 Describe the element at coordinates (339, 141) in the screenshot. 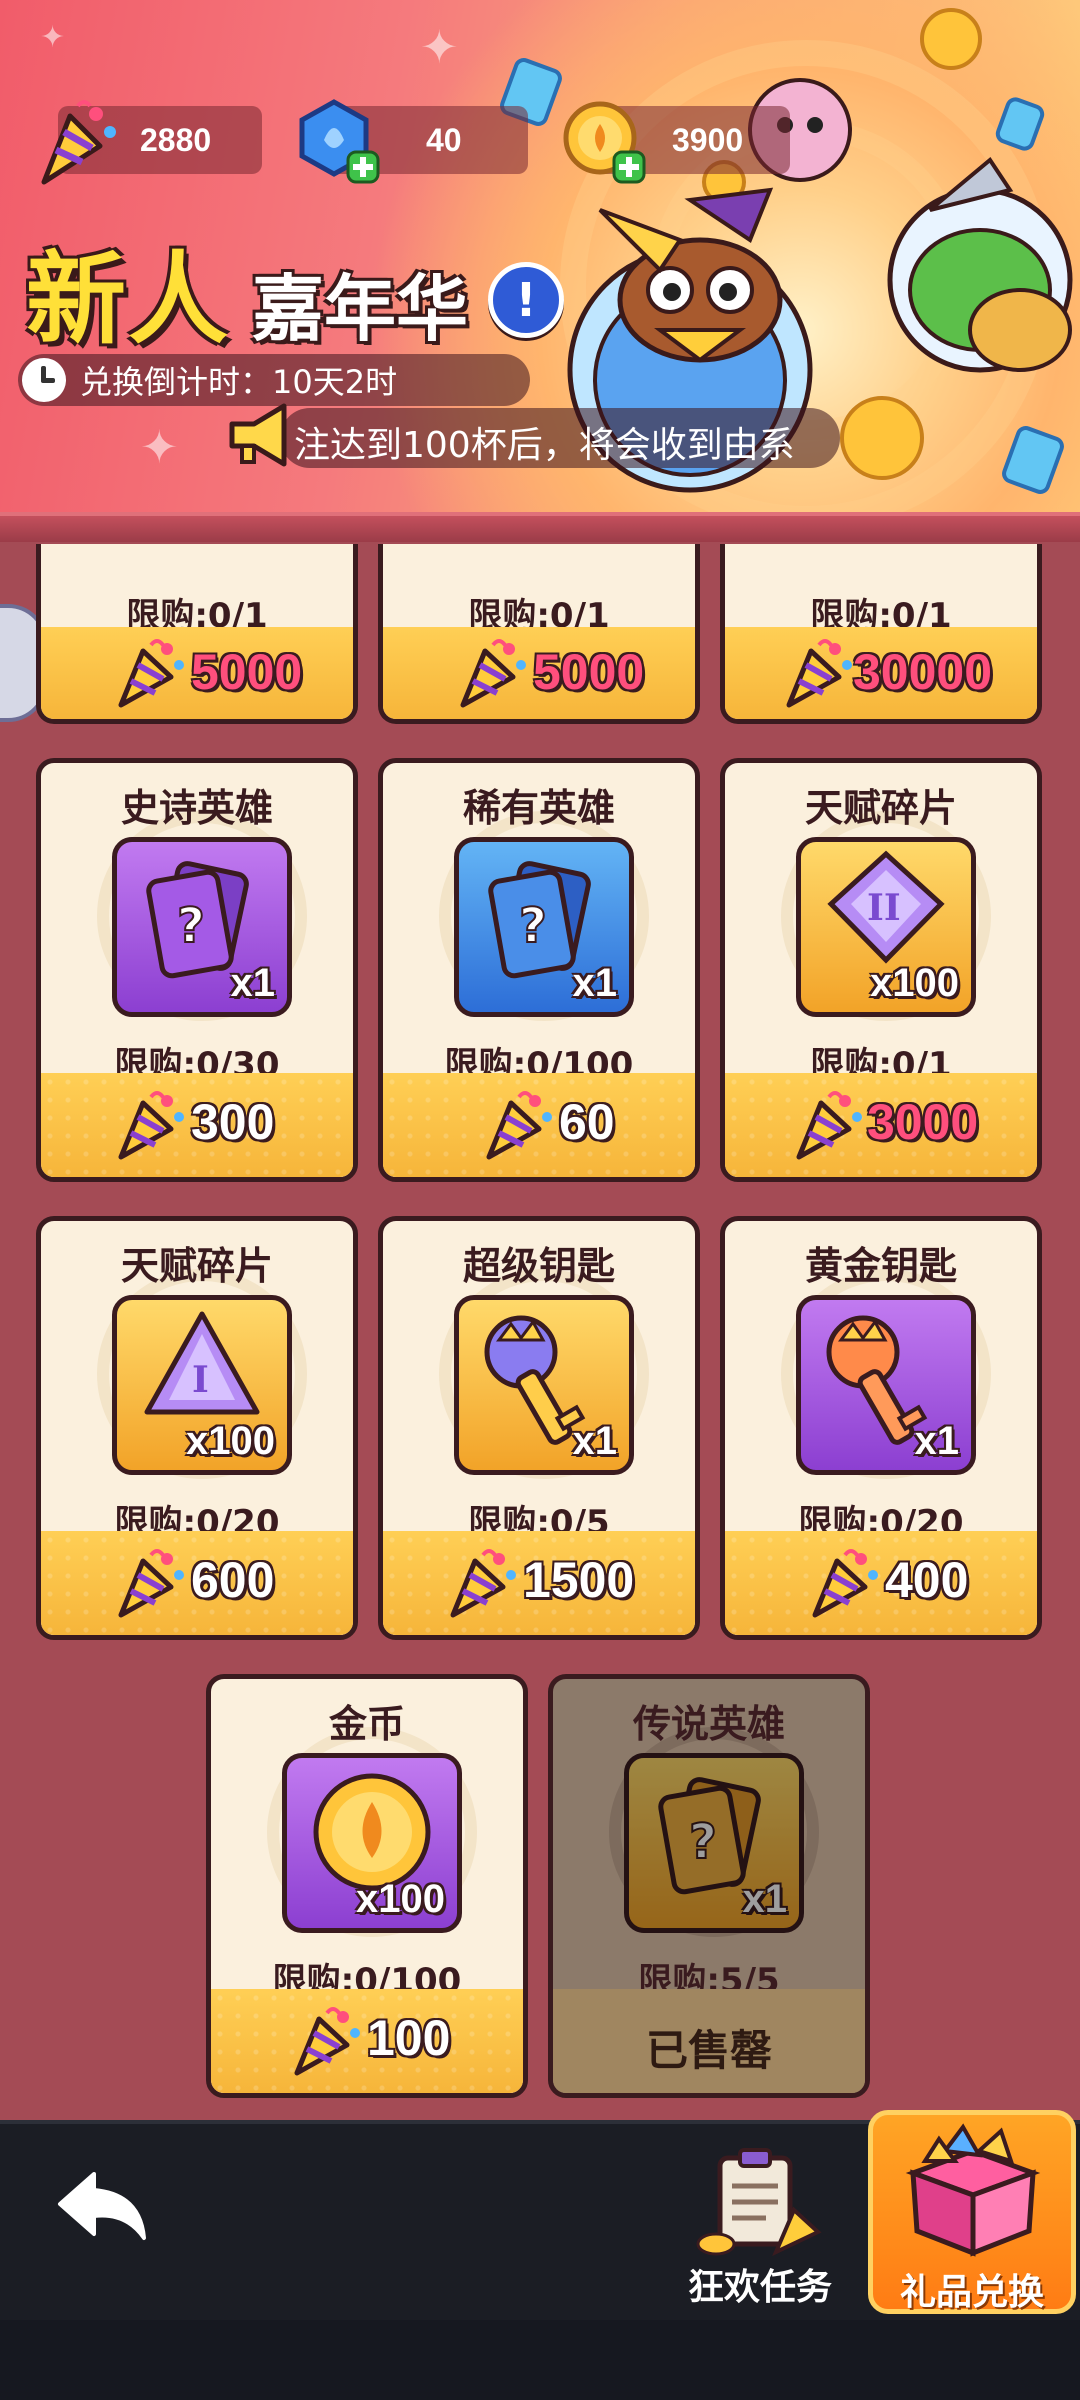

I see `blue-gem-add-icon` at that location.